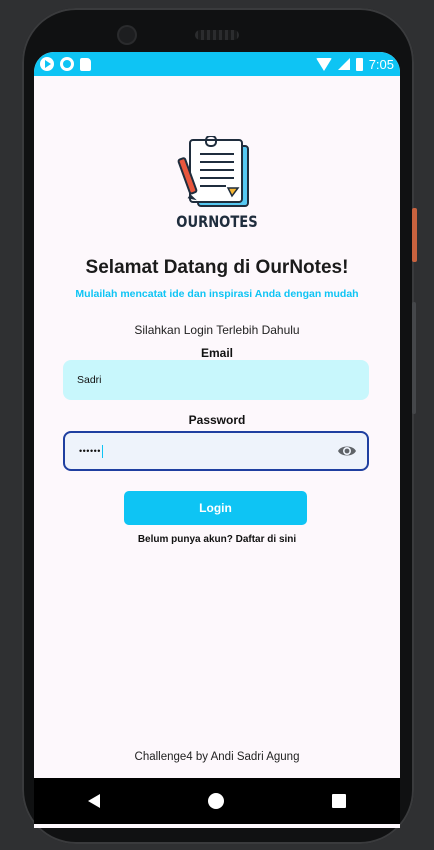 The height and width of the screenshot is (850, 434). Describe the element at coordinates (216, 451) in the screenshot. I see `password-field: ••••••` at that location.